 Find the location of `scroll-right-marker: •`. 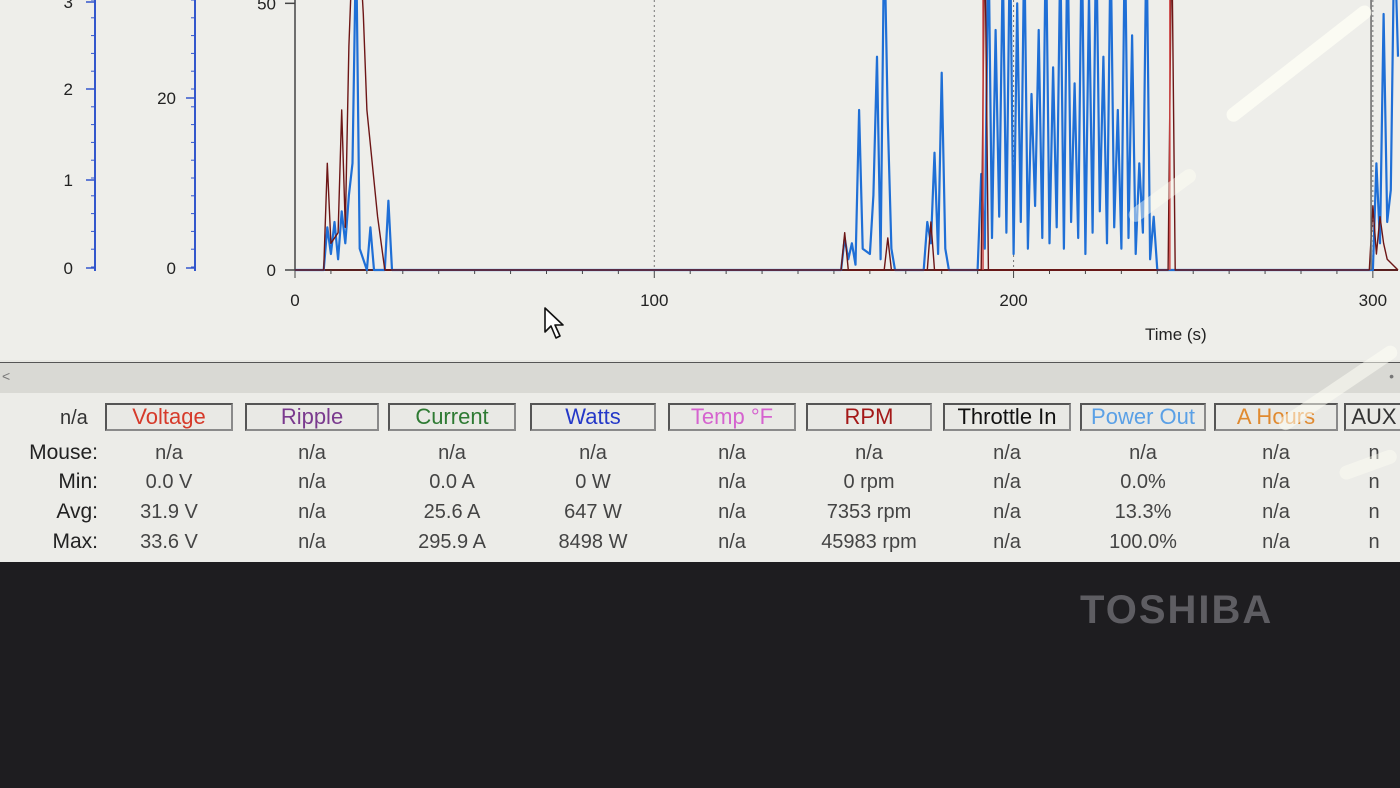

scroll-right-marker: • is located at coordinates (1391, 376).